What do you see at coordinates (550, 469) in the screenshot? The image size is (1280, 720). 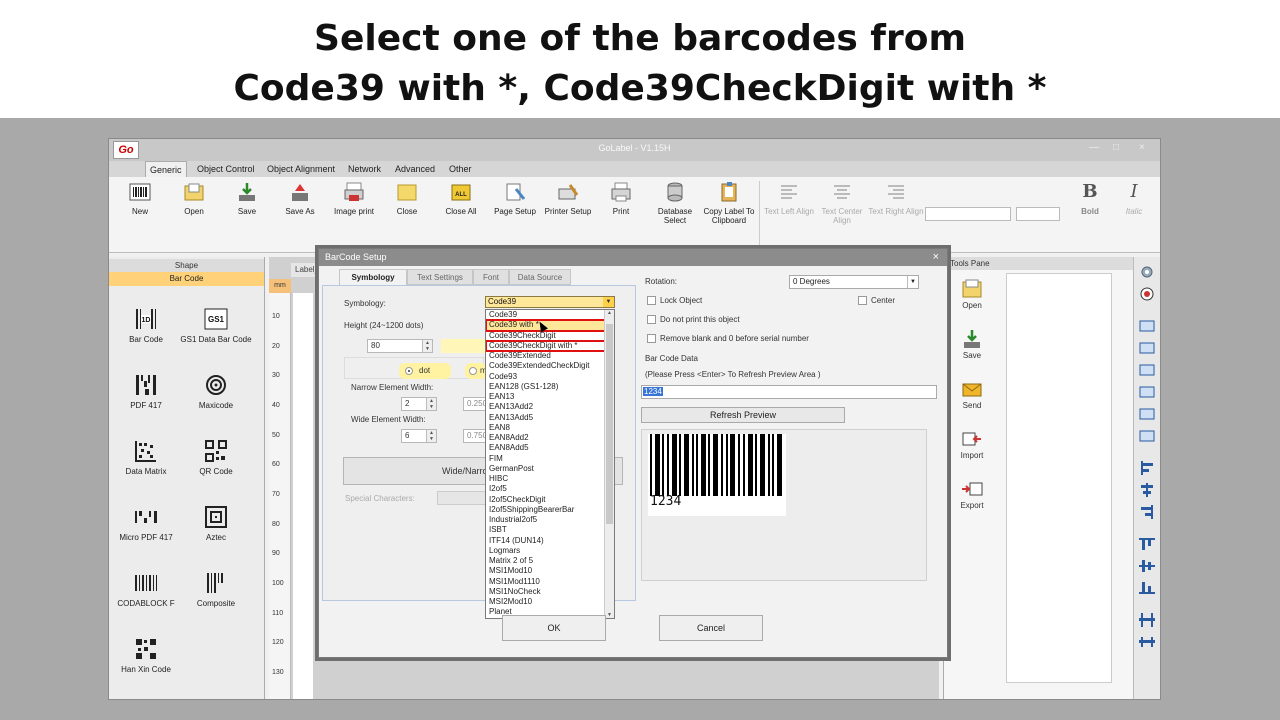 I see `symbology-option: GermanPost` at bounding box center [550, 469].